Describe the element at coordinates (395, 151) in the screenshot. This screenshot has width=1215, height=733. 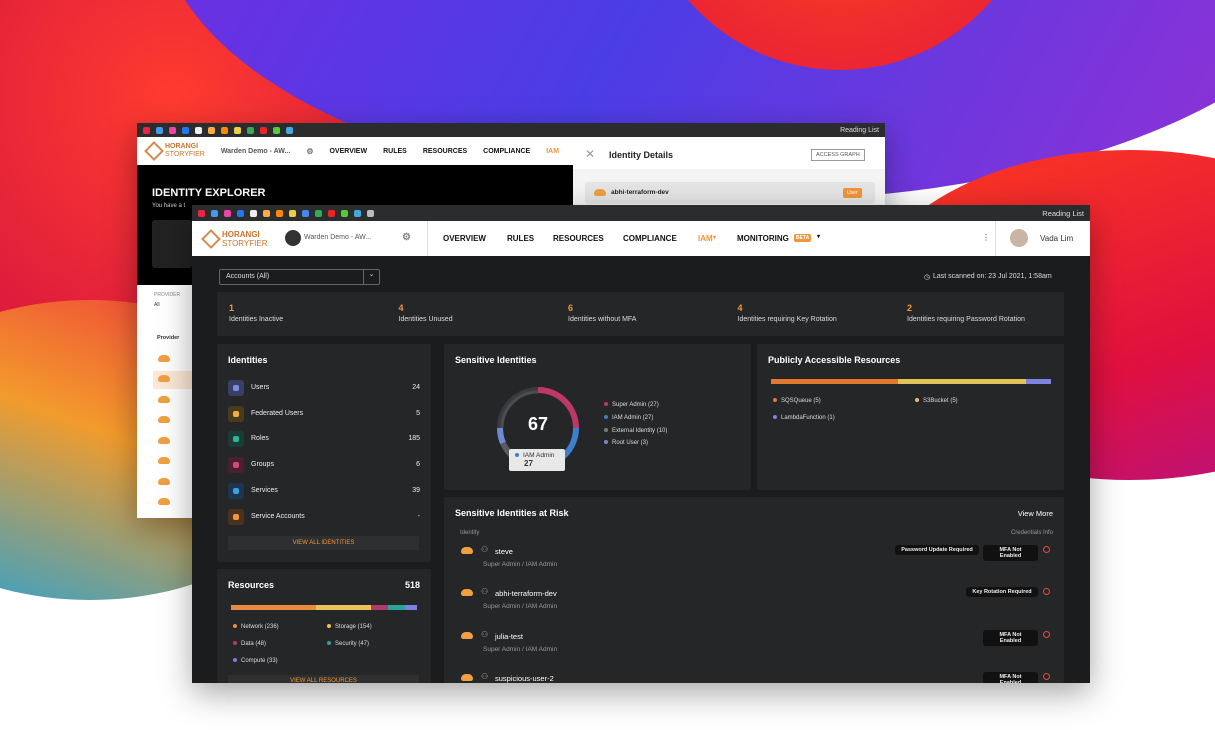
I see `back-nav-rules: RULES` at that location.